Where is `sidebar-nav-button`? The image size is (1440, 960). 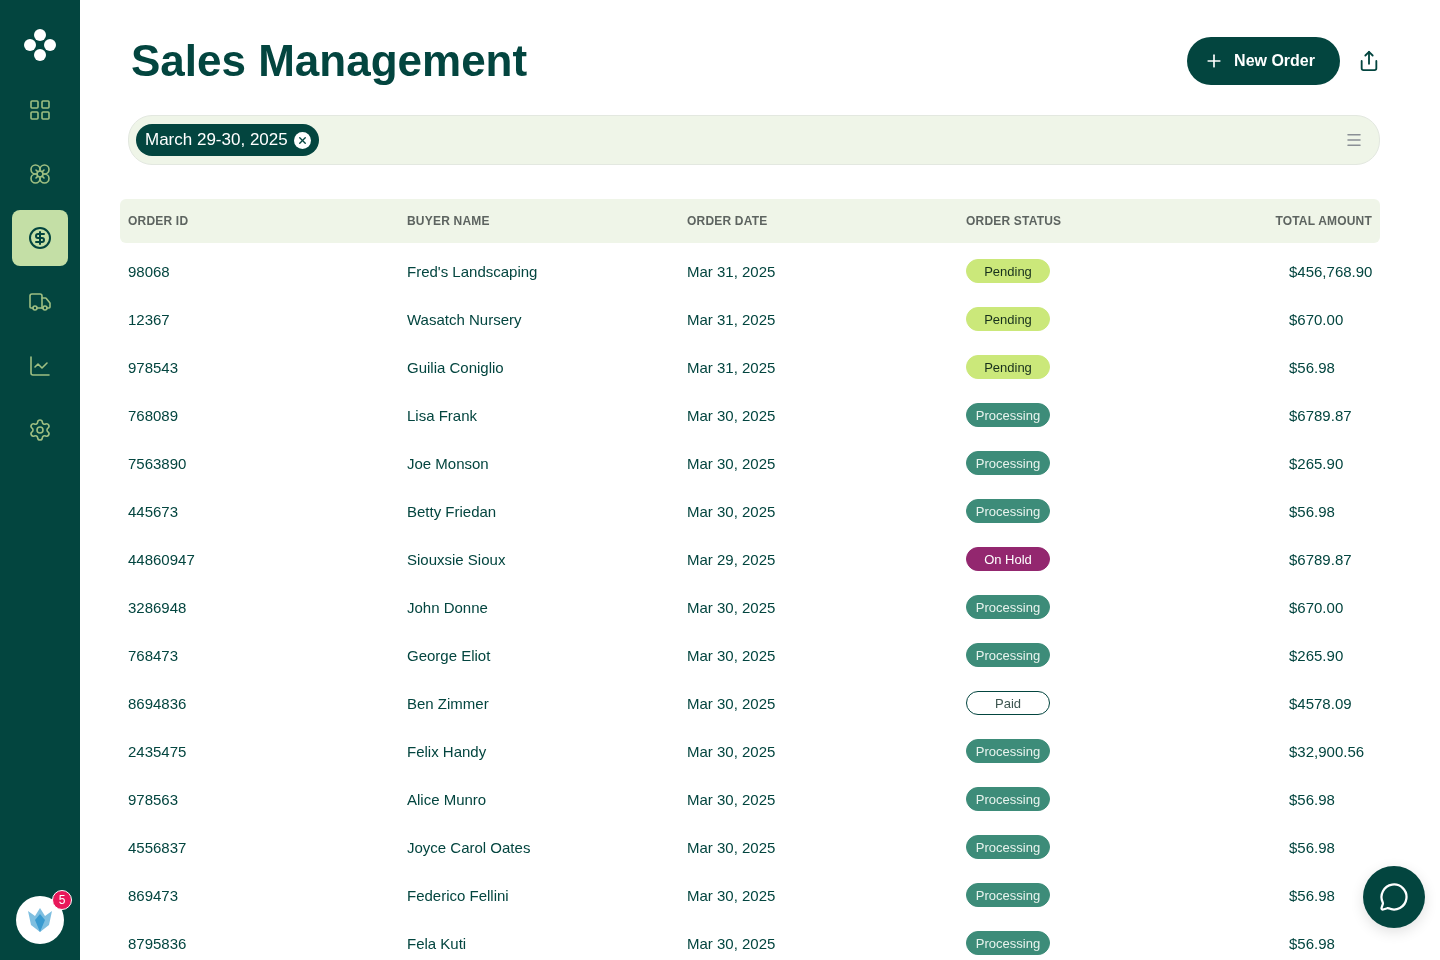
sidebar-nav-button is located at coordinates (40, 238).